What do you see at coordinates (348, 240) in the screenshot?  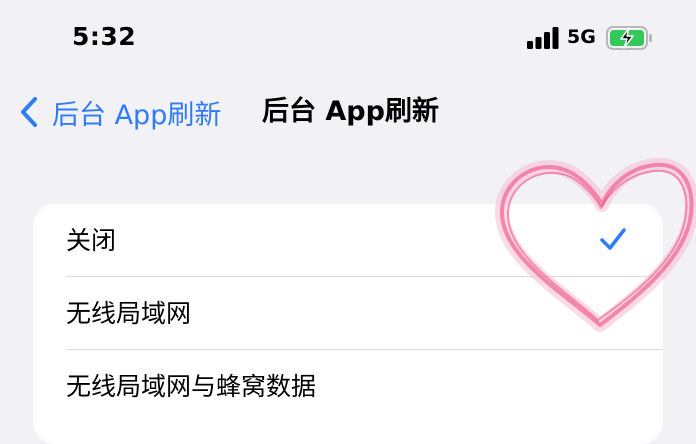 I see `option-off: 关闭` at bounding box center [348, 240].